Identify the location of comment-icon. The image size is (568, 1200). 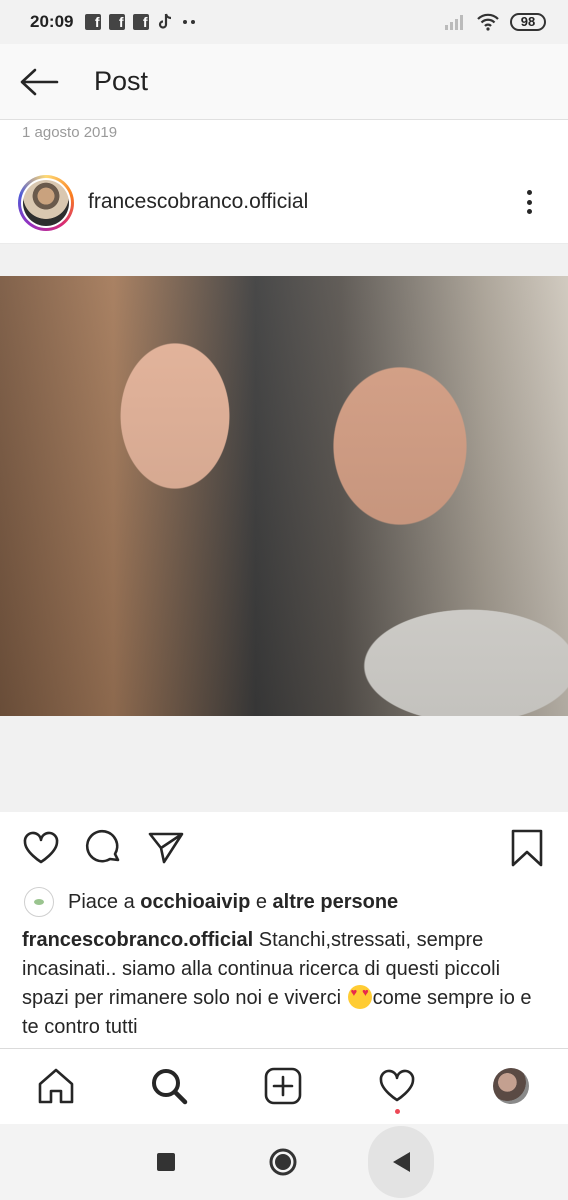
(102, 846).